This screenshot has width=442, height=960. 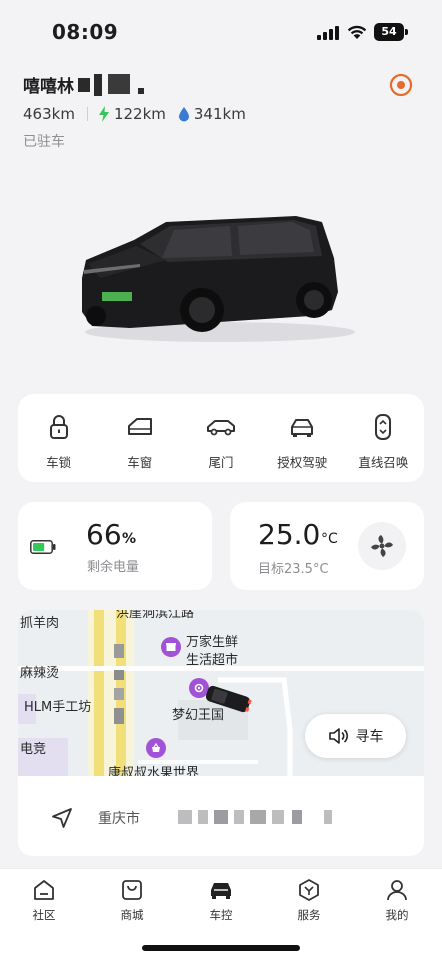 I want to click on status-bar: 08:09 54, so click(x=221, y=32).